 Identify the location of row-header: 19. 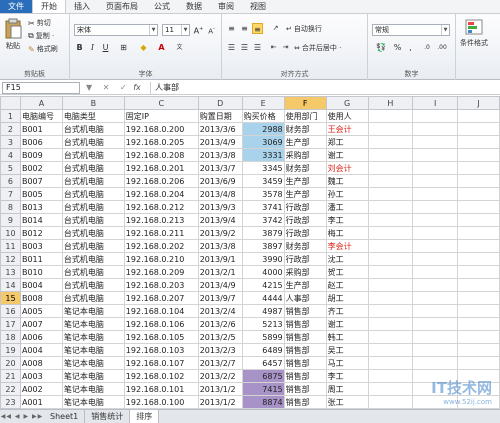
(10, 350).